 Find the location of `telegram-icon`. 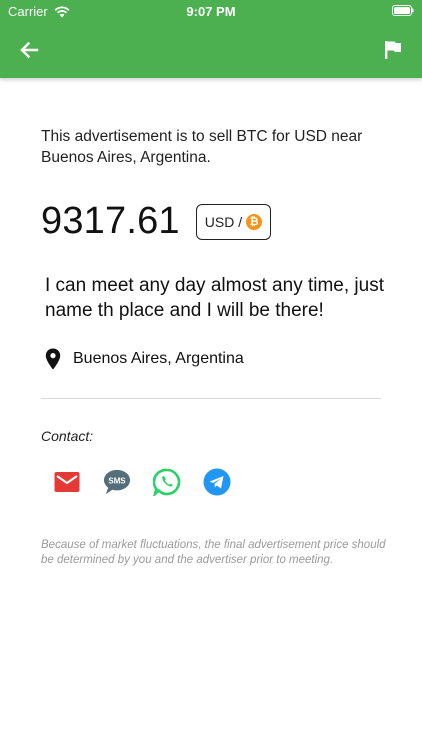

telegram-icon is located at coordinates (217, 482).